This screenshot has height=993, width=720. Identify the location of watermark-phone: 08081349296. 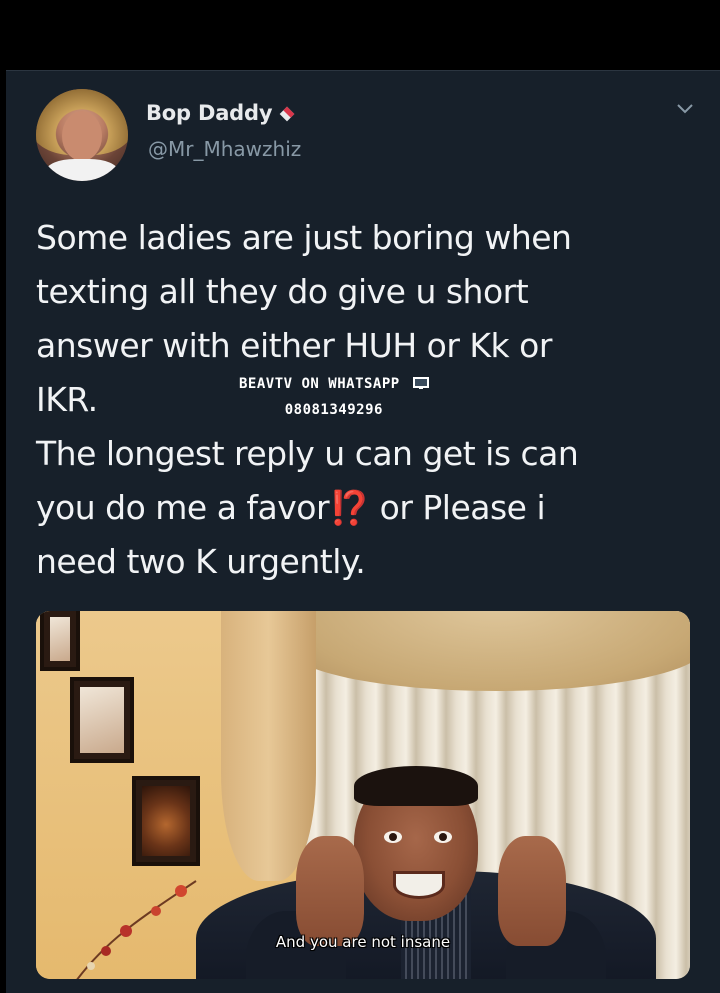
(333, 410).